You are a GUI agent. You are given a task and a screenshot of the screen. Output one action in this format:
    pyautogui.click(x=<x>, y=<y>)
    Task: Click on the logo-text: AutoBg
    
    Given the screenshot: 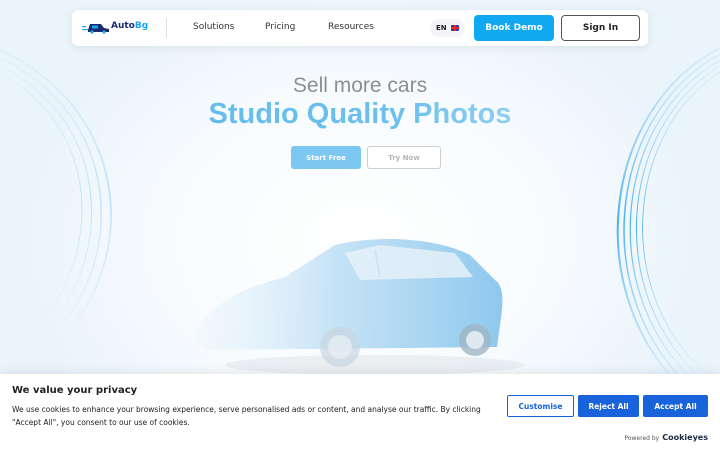 What is the action you would take?
    pyautogui.click(x=130, y=26)
    